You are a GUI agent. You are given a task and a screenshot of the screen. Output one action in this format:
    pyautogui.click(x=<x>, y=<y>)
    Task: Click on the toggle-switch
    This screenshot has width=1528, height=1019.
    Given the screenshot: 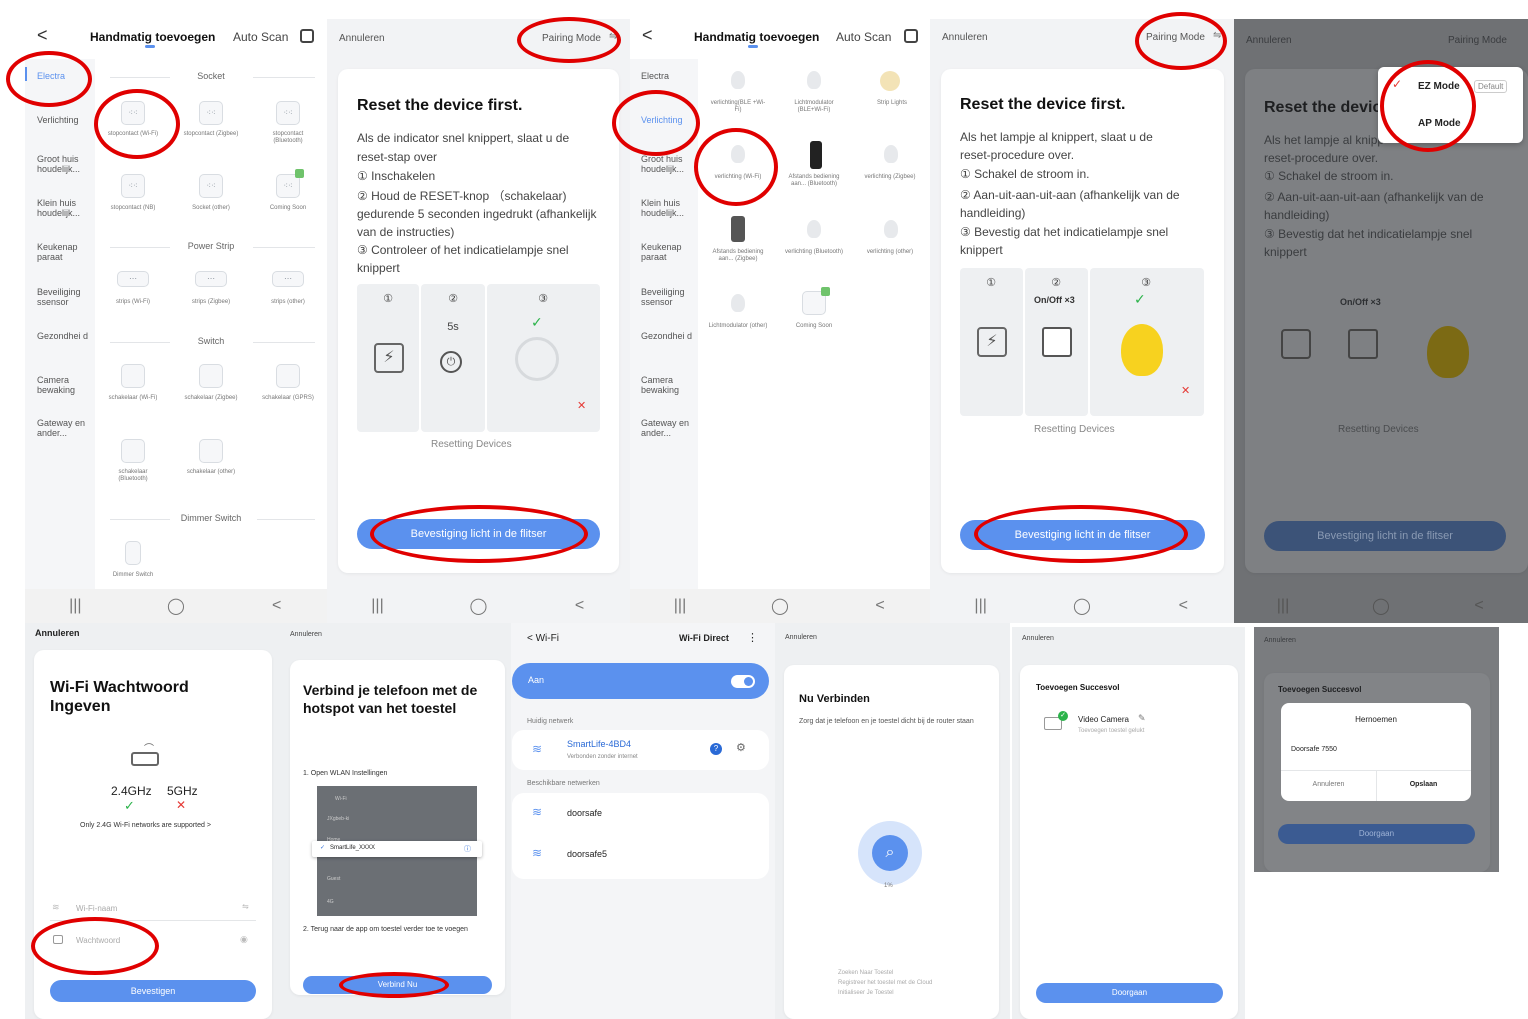 What is the action you would take?
    pyautogui.click(x=743, y=681)
    